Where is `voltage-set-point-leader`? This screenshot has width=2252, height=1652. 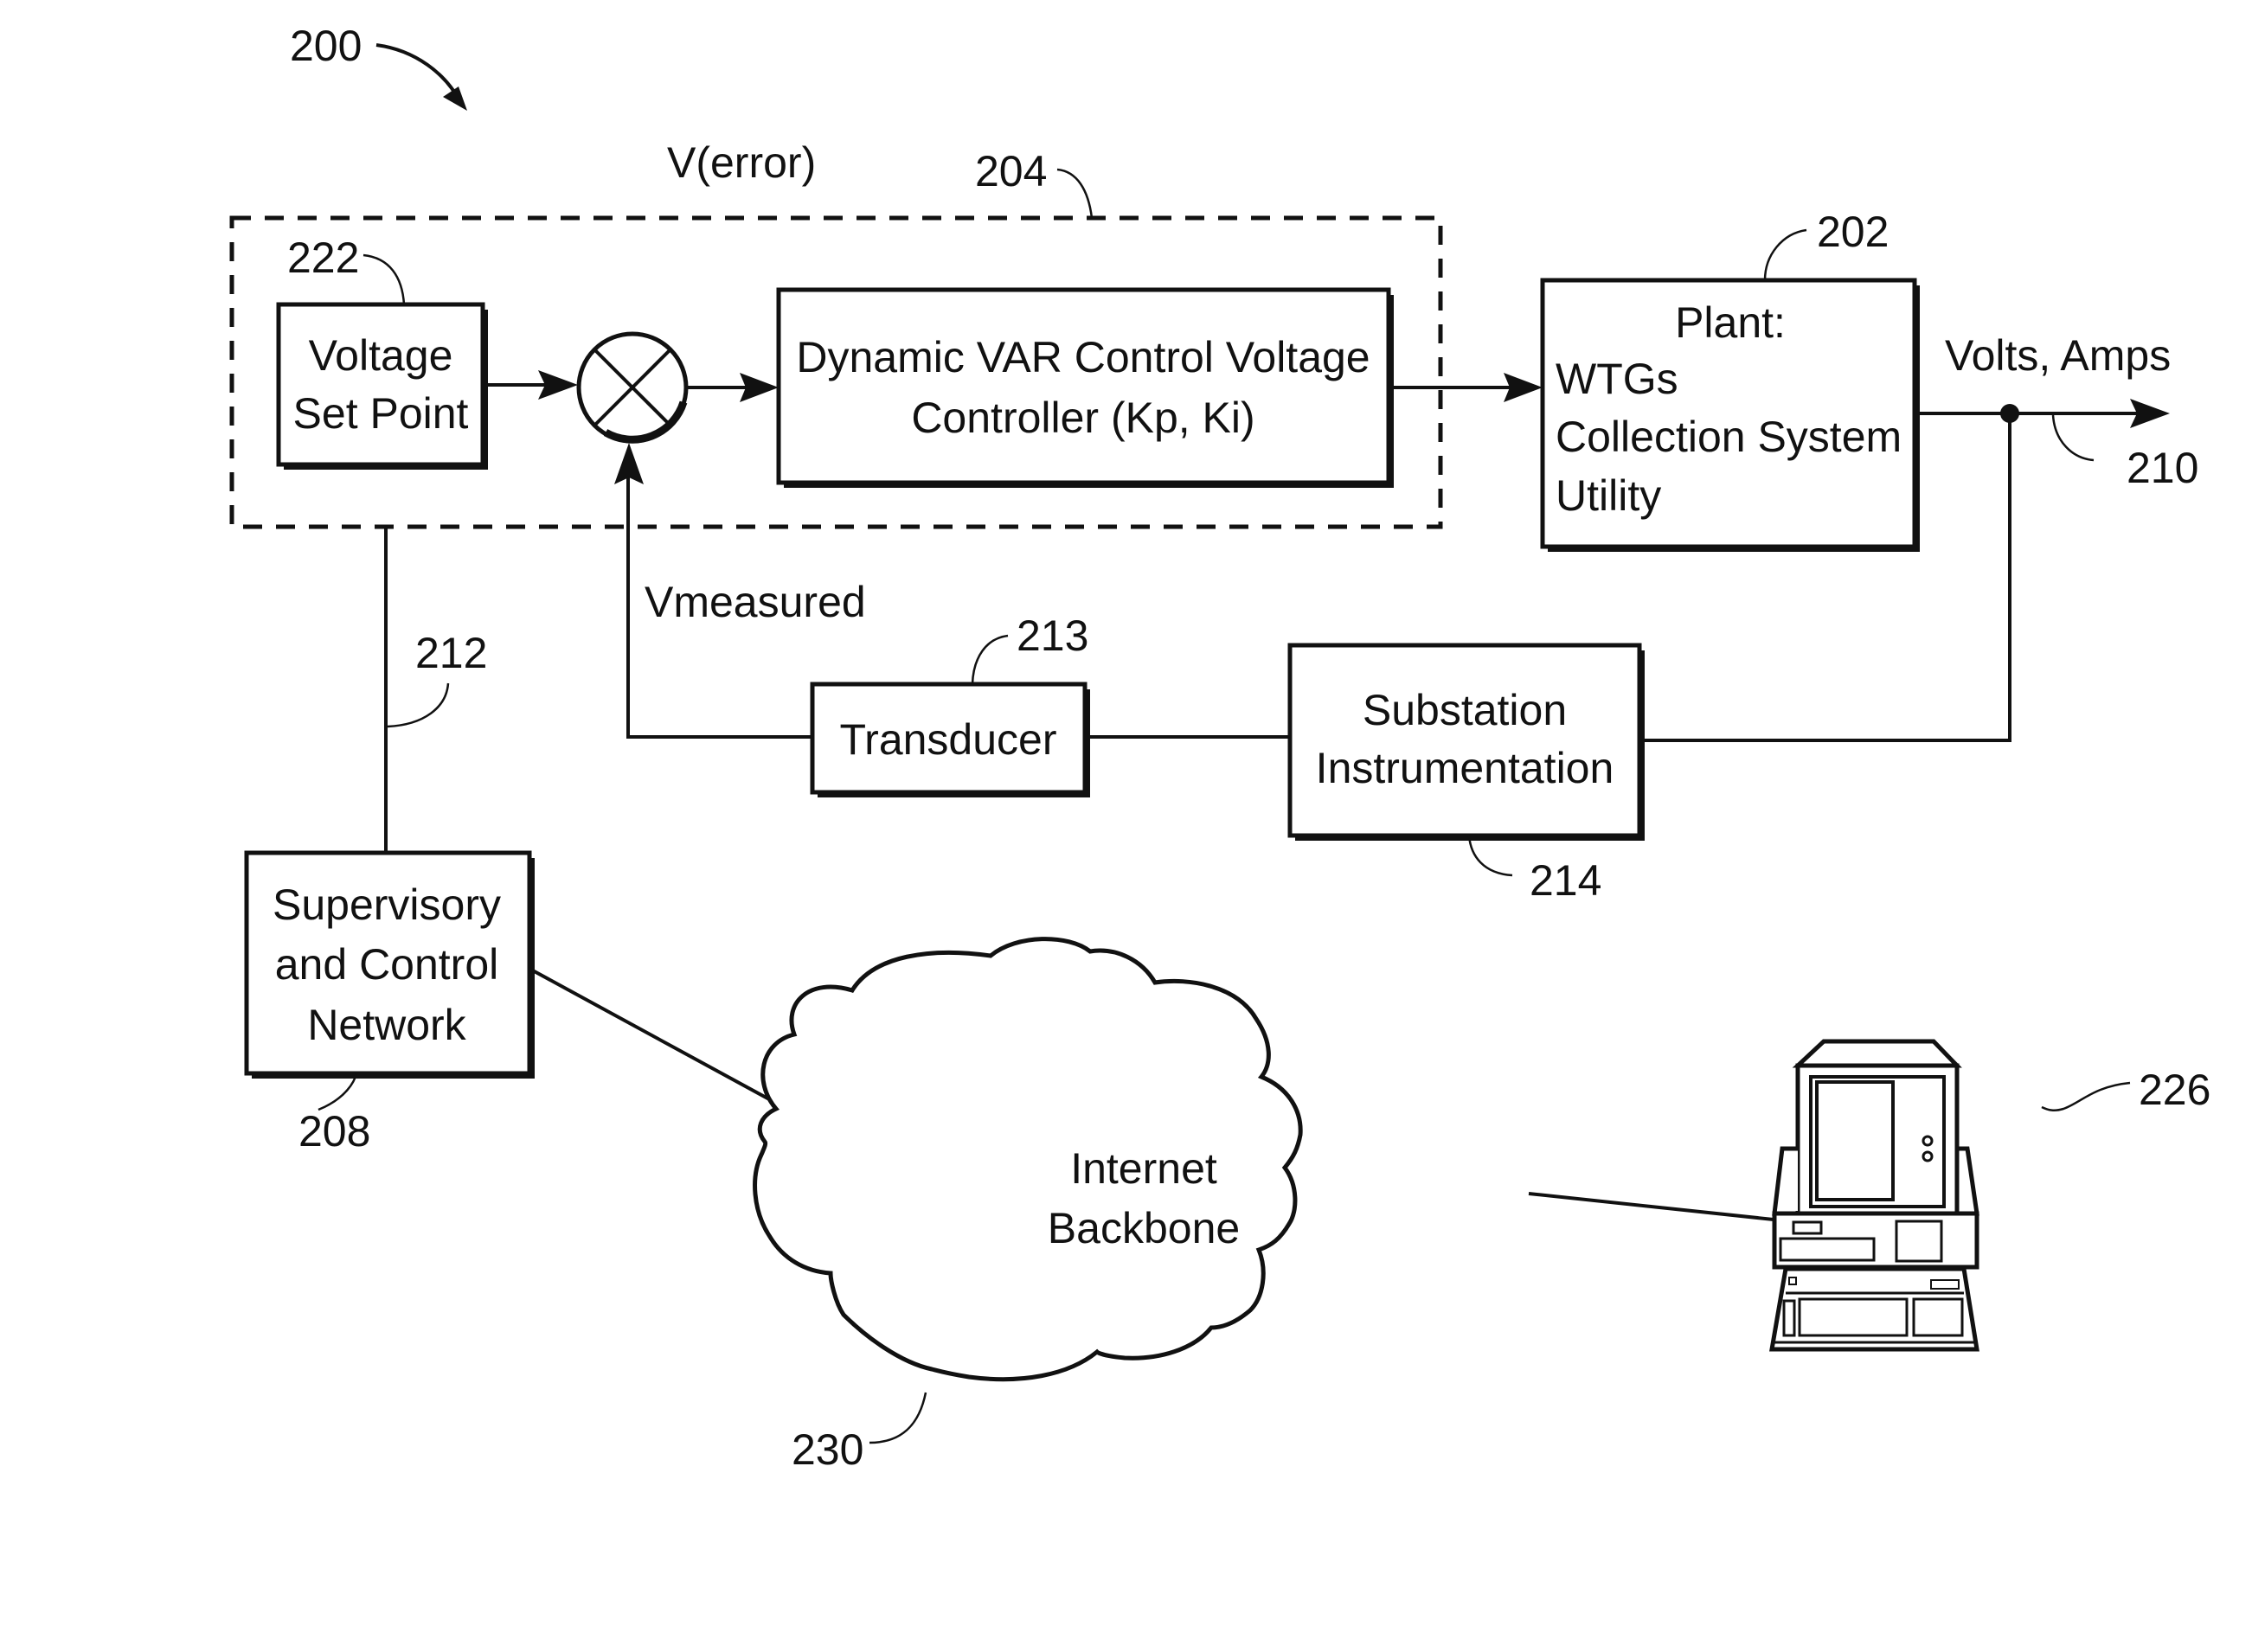 voltage-set-point-leader is located at coordinates (384, 279).